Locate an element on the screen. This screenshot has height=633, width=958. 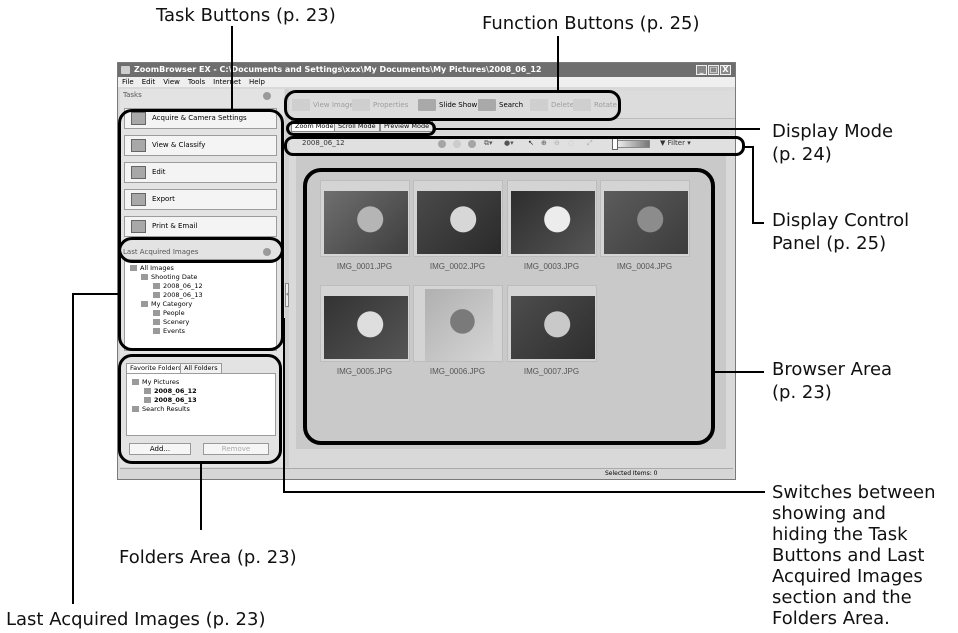
callout-browser-area-2: (p. 23) is located at coordinates (802, 392).